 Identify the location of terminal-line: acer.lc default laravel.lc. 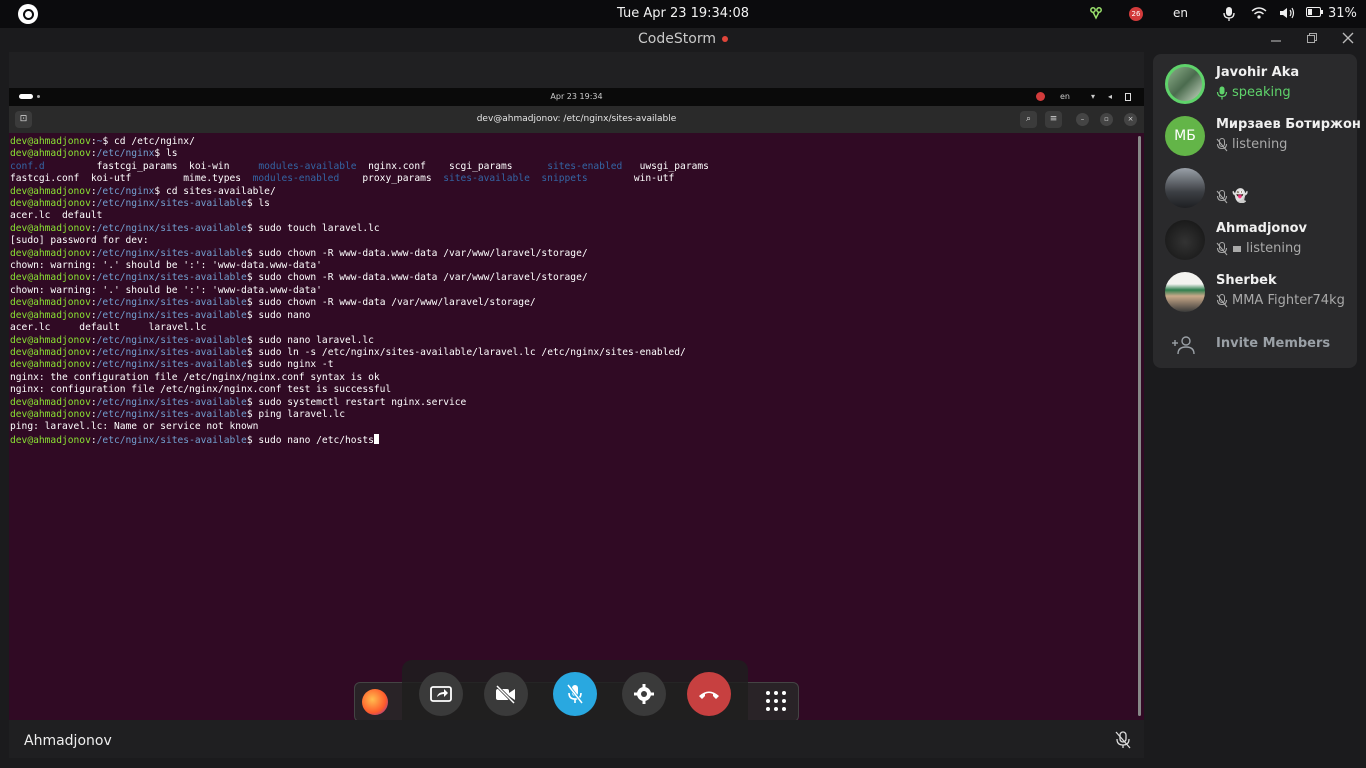
(108, 328).